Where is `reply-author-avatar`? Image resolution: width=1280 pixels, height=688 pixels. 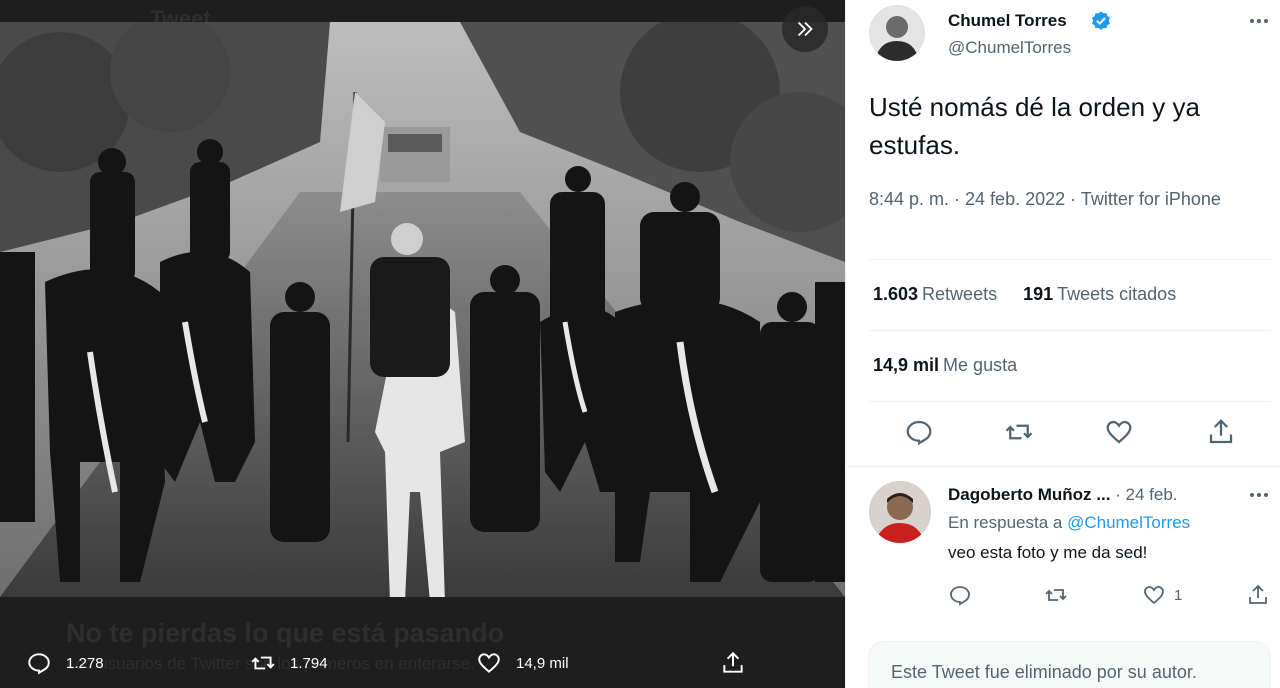
reply-author-avatar is located at coordinates (900, 512).